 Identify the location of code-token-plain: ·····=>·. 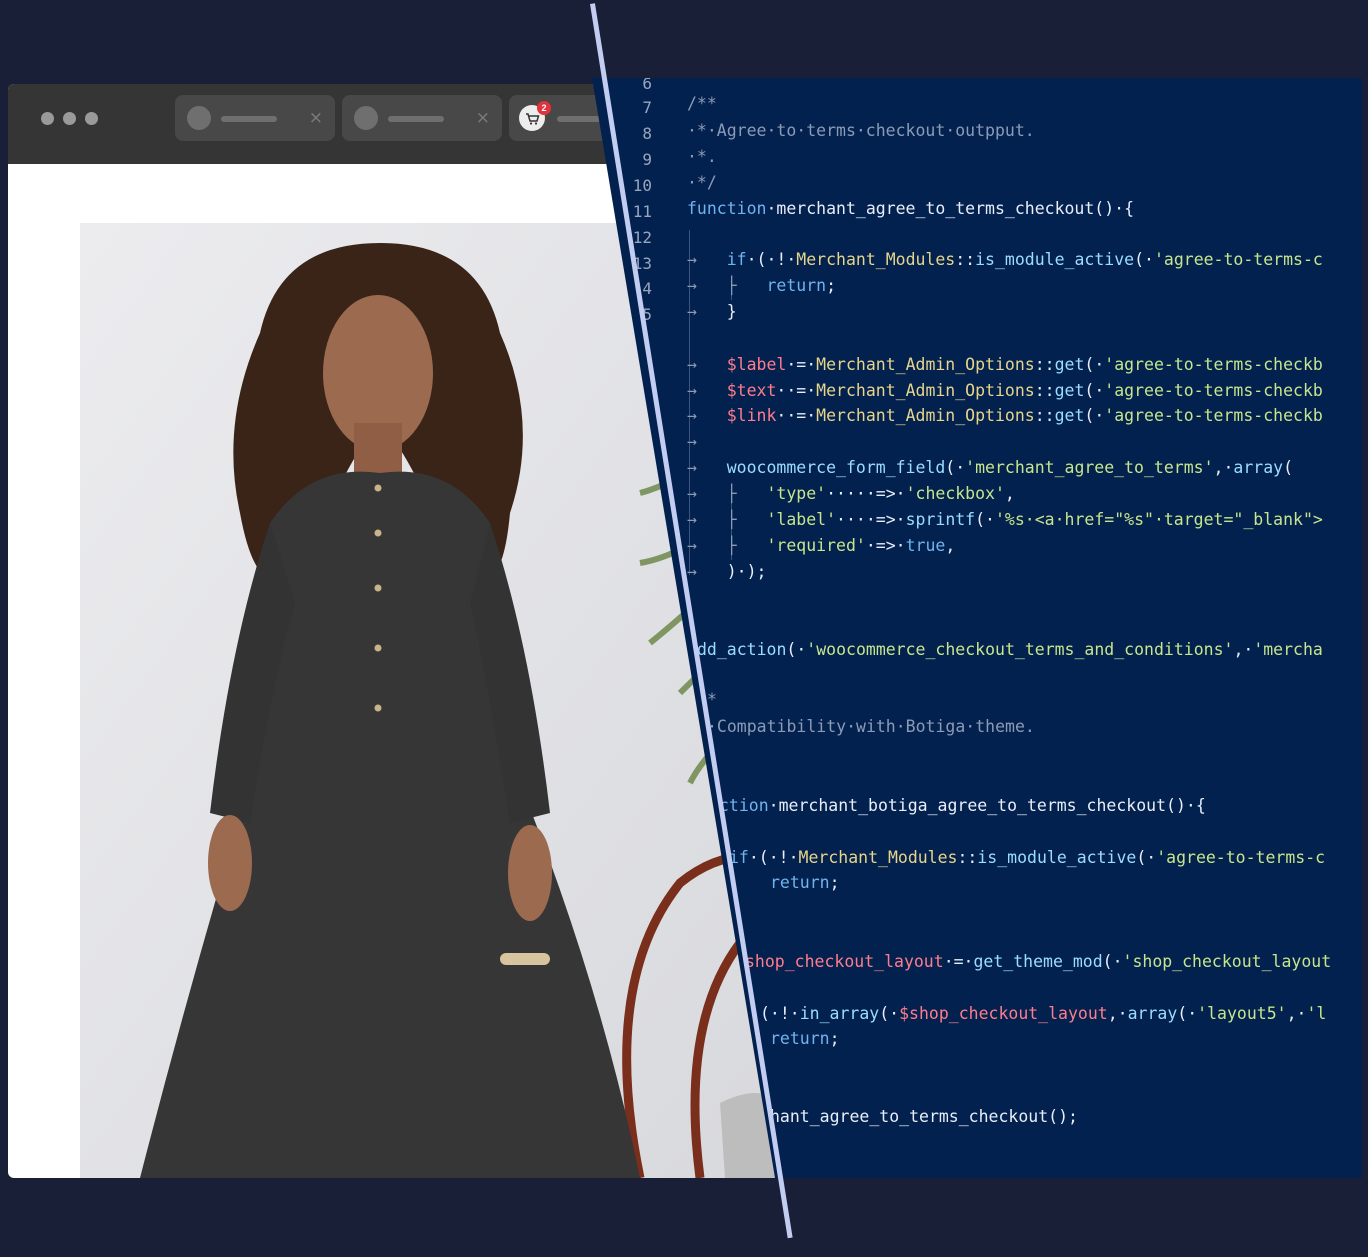
(866, 493).